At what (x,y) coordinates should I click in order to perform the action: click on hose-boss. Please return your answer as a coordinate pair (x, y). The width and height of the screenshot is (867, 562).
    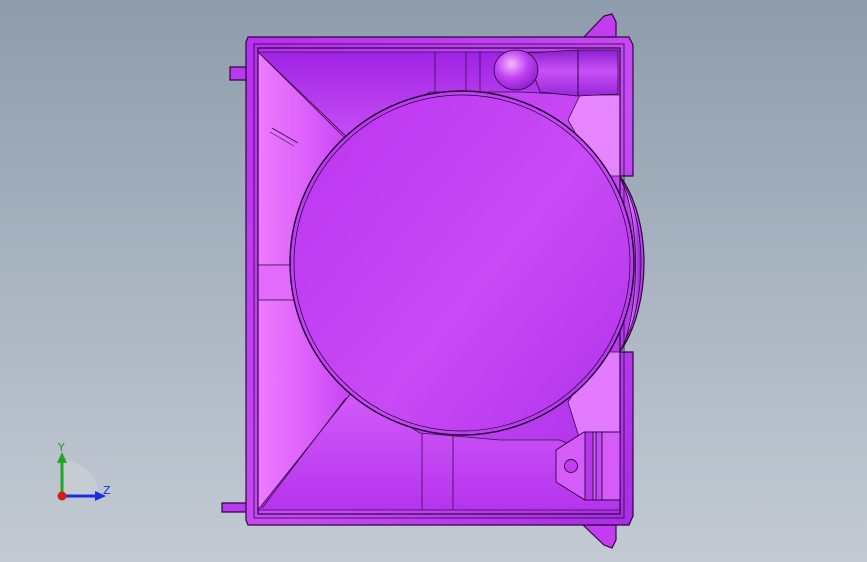
    Looking at the image, I should click on (556, 73).